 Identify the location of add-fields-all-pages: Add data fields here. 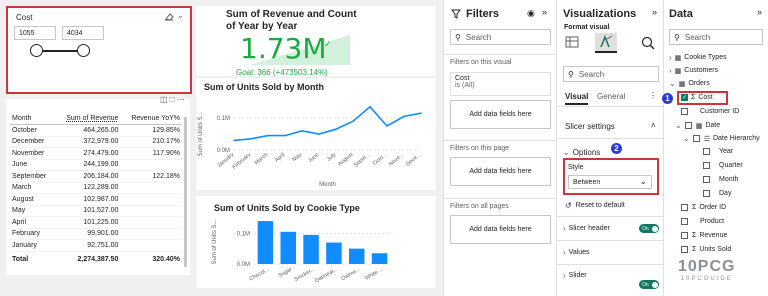
(500, 229).